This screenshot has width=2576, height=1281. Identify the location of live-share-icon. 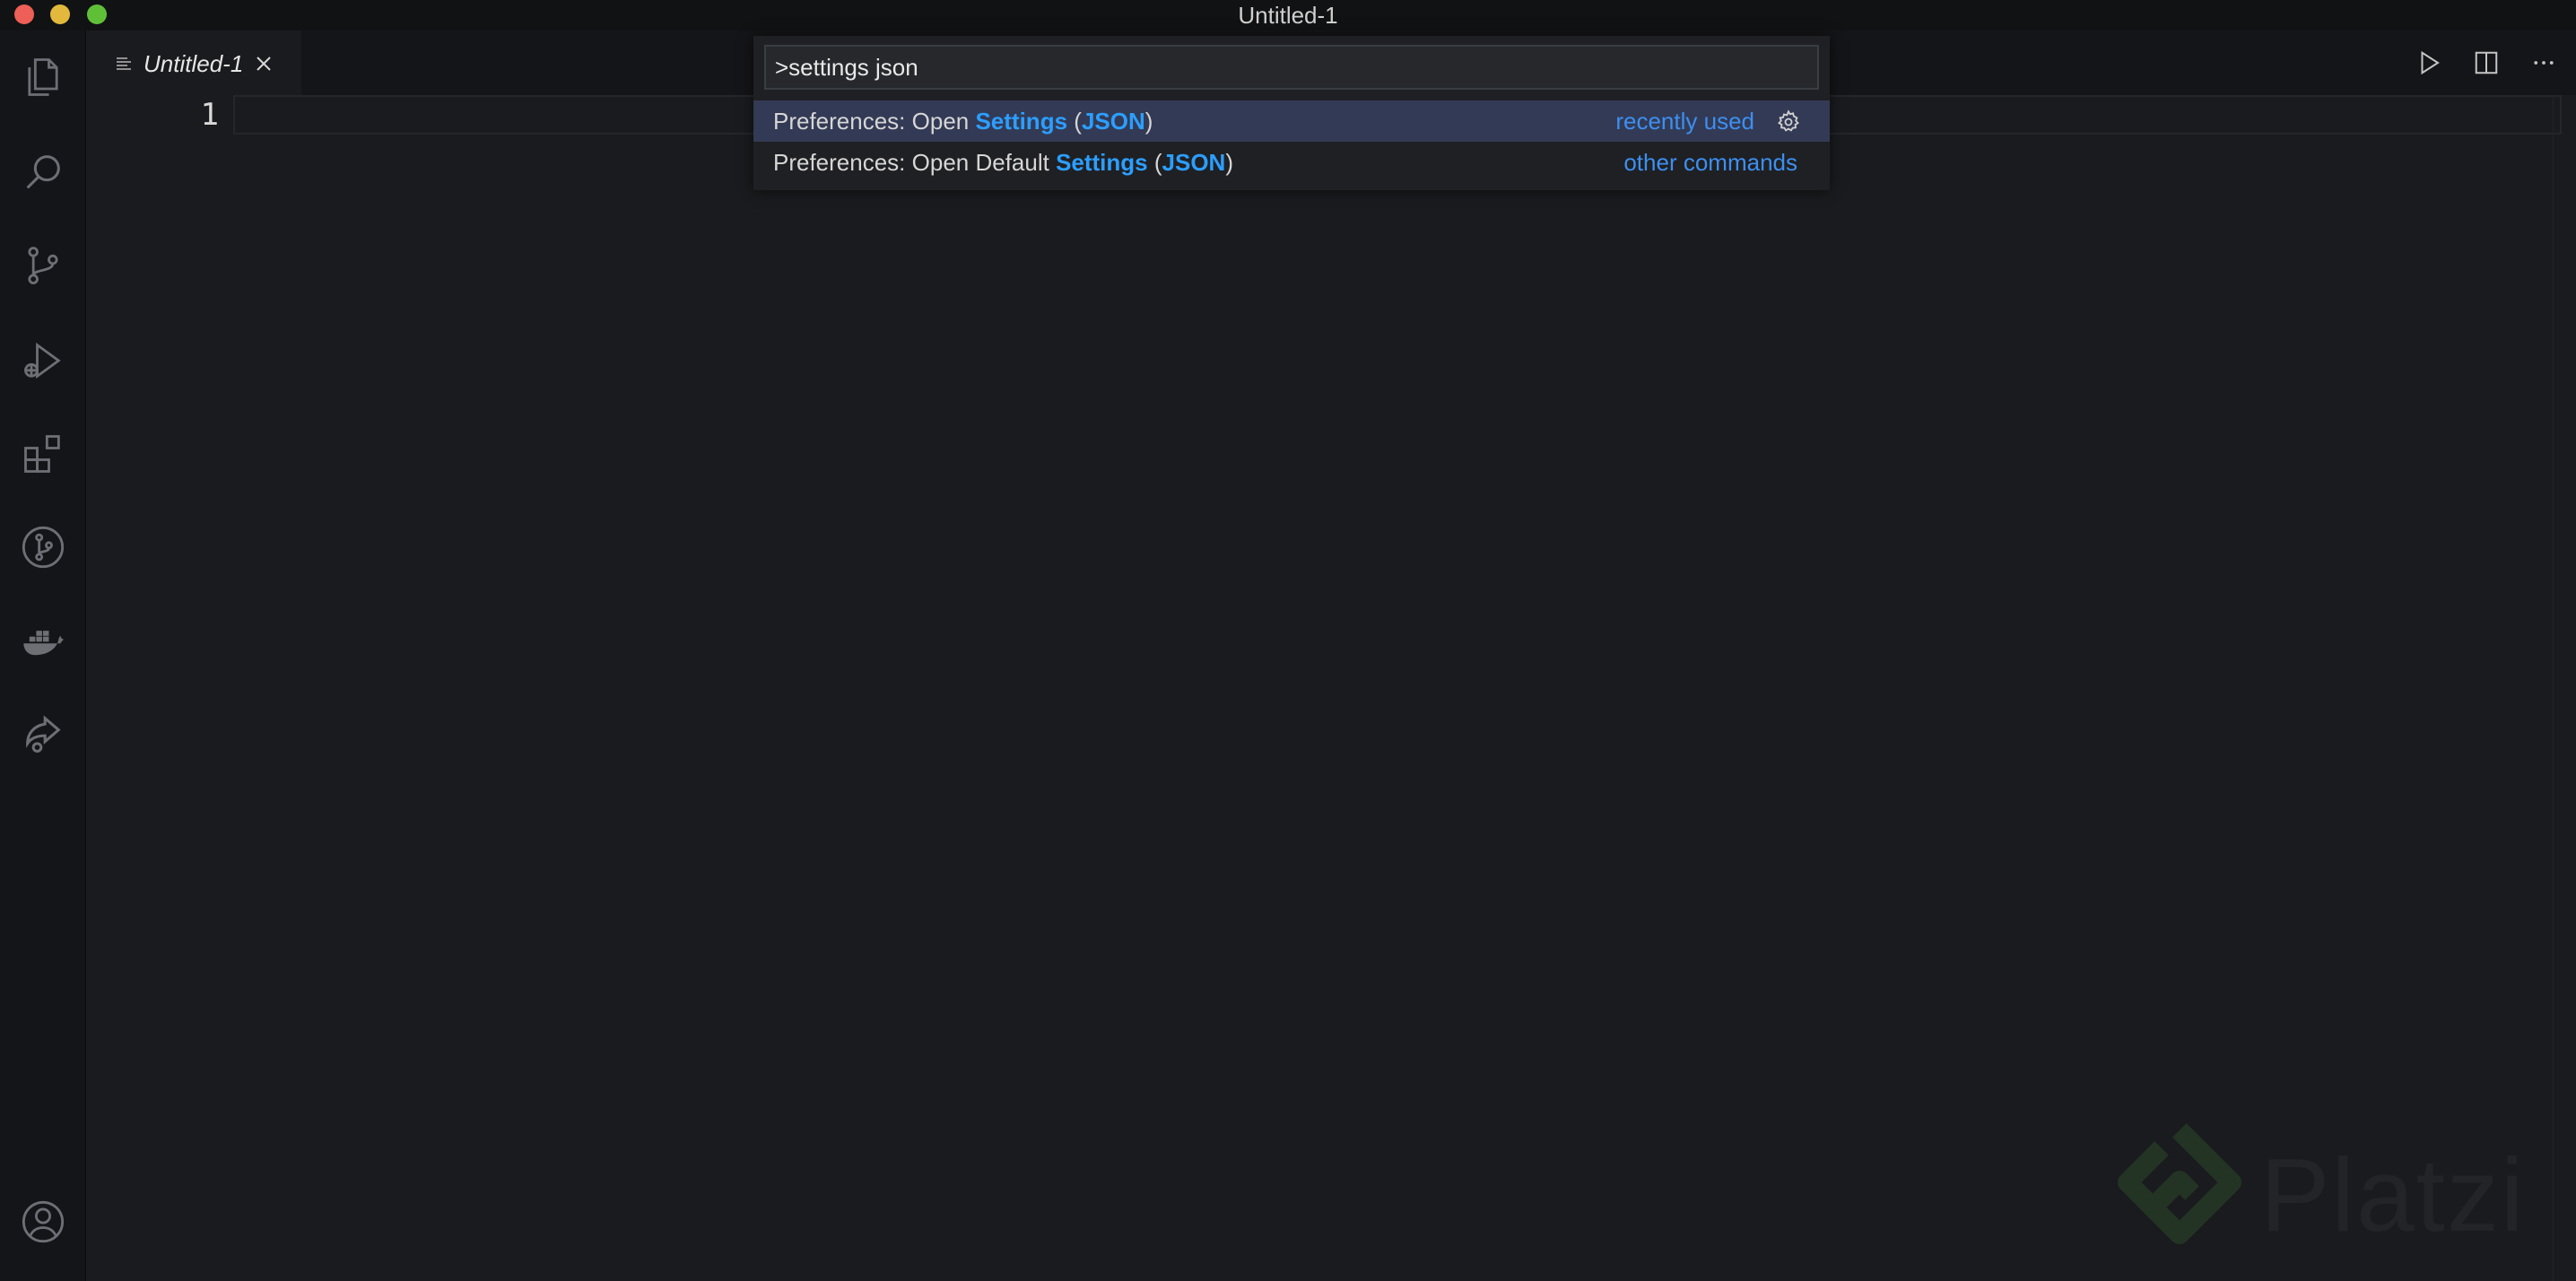
(43, 734).